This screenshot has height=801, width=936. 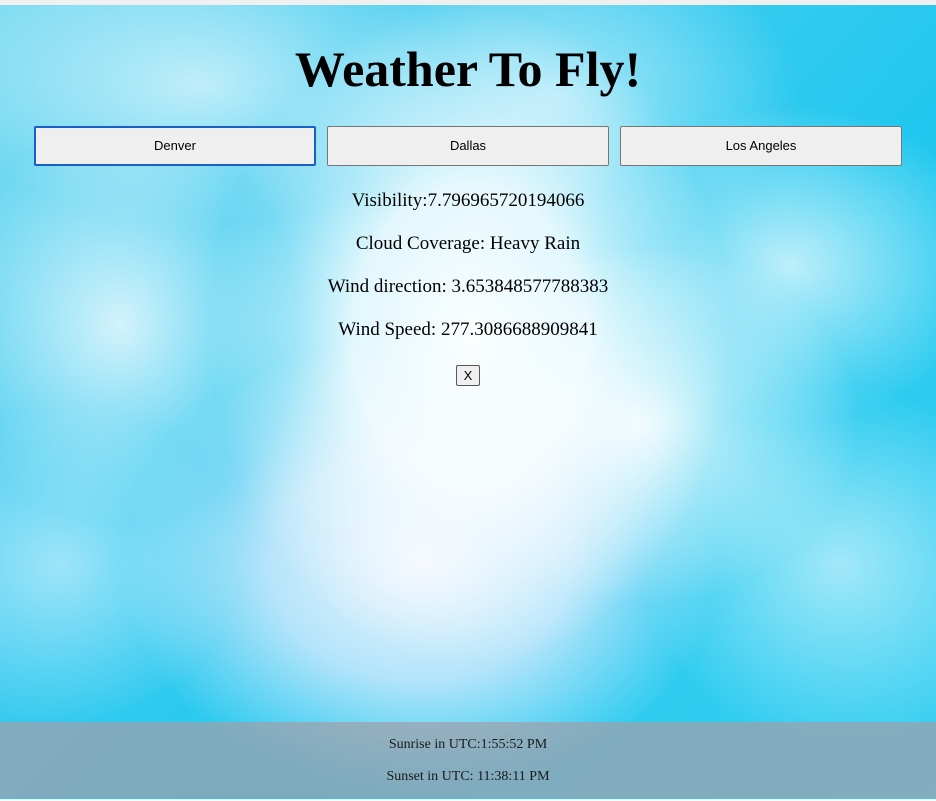 I want to click on sunset-readout: Sunset in UTC: 11:38:11 PM, so click(x=468, y=777).